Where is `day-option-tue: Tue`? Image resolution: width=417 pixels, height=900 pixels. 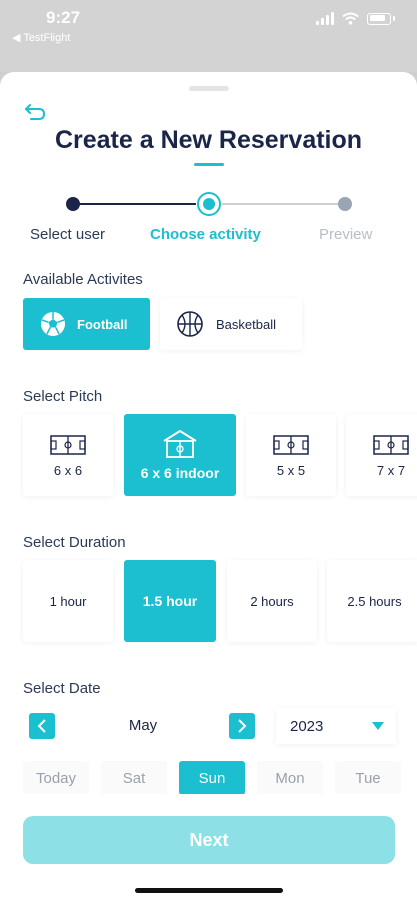 day-option-tue: Tue is located at coordinates (368, 778).